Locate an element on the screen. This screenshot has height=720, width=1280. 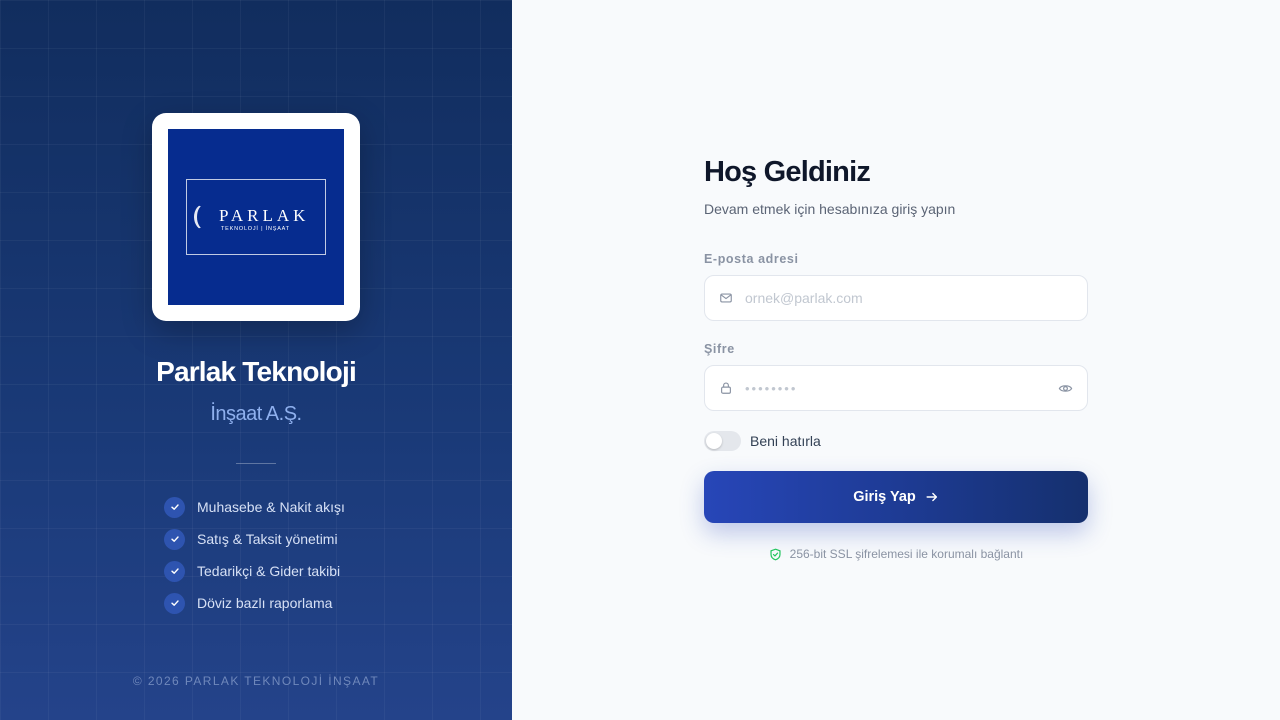
feature-item: Döviz bazlı raporlama is located at coordinates (254, 603).